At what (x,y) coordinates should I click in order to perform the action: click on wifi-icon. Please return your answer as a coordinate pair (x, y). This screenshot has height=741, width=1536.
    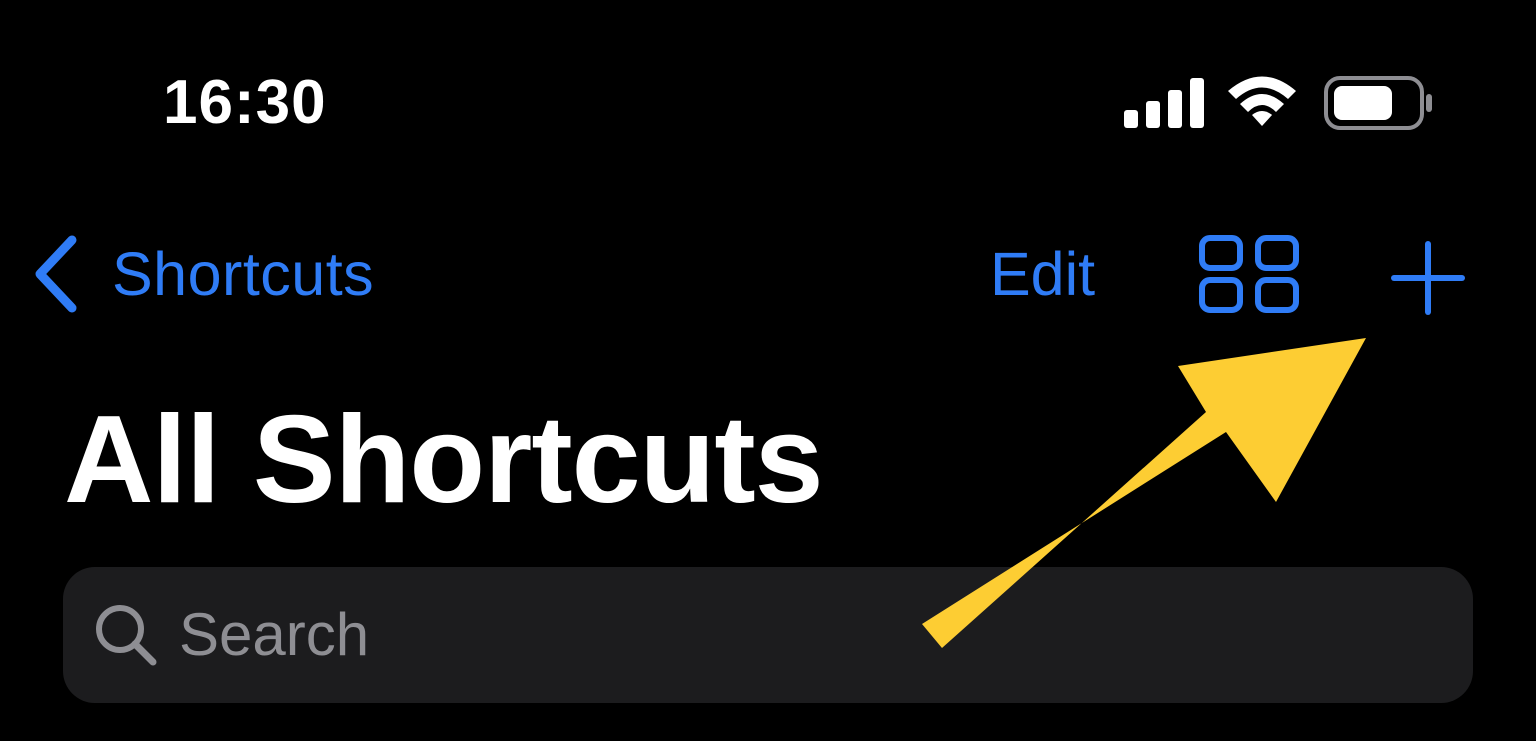
    Looking at the image, I should click on (1262, 101).